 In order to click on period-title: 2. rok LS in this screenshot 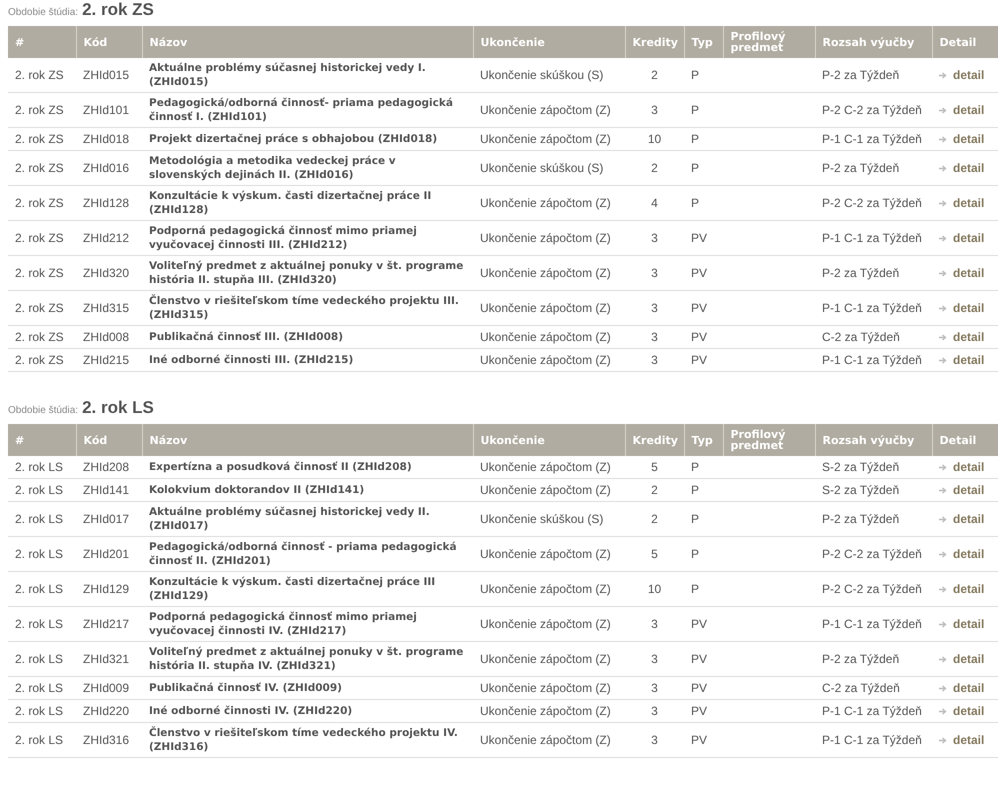, I will do `click(118, 408)`.